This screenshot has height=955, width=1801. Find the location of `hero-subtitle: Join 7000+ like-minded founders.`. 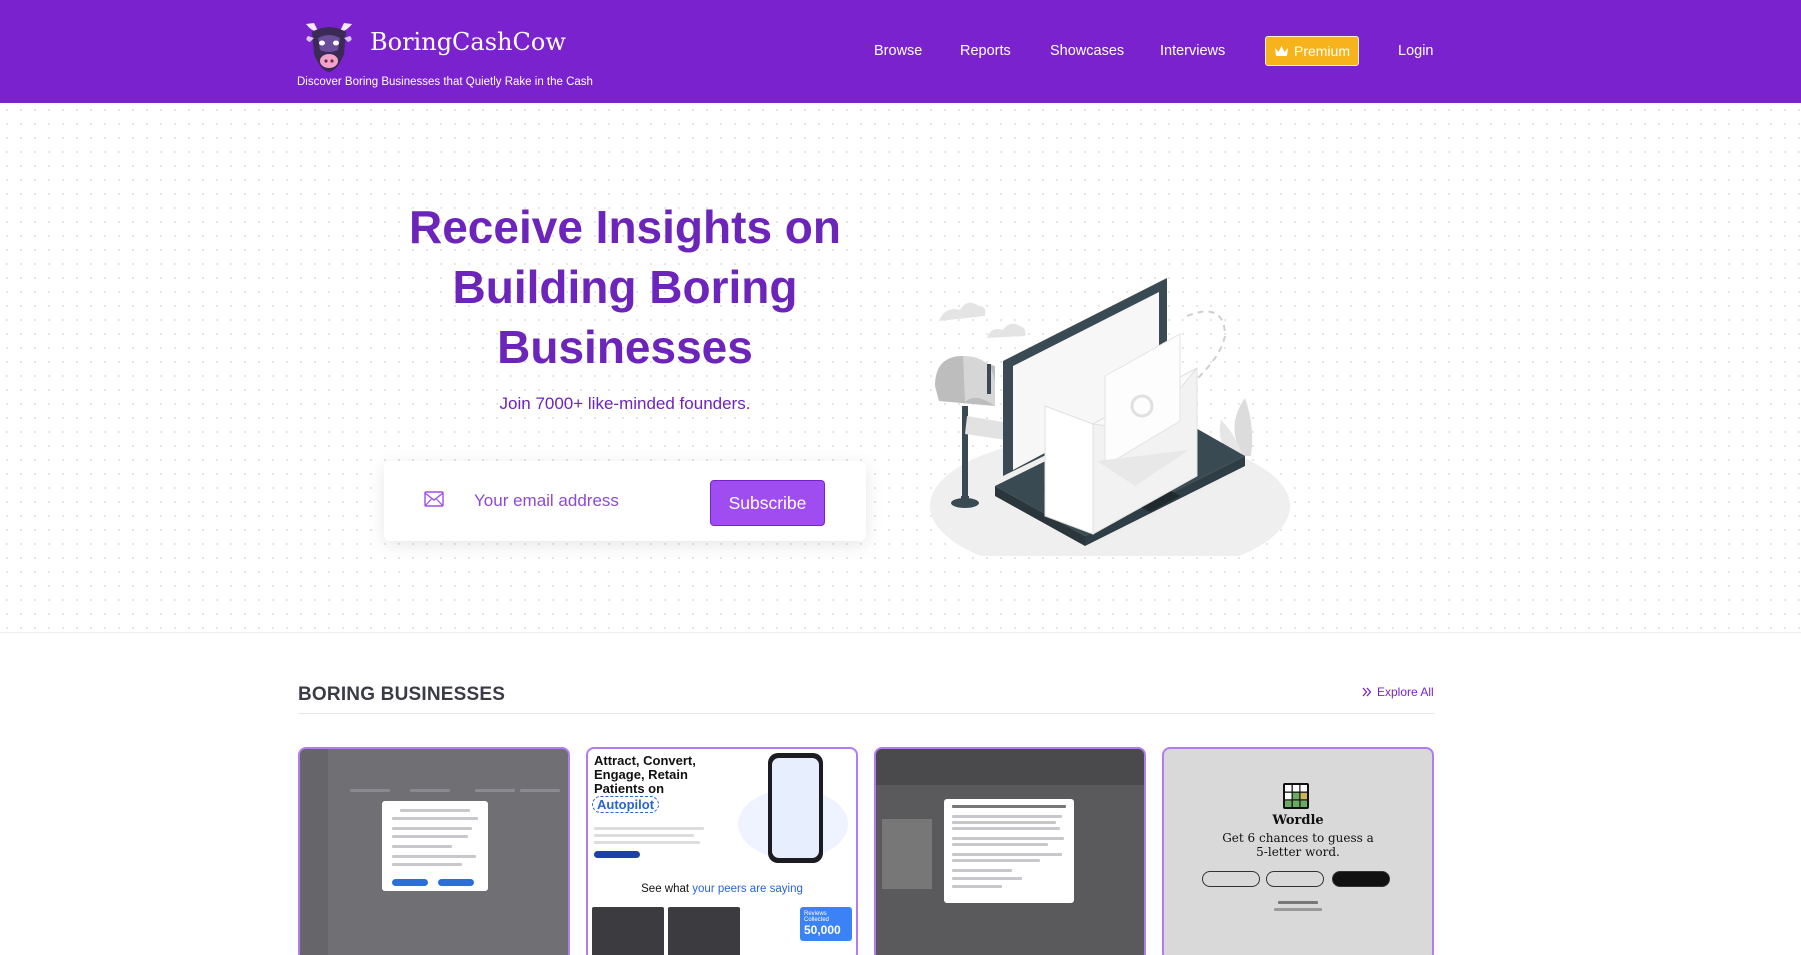

hero-subtitle: Join 7000+ like-minded founders. is located at coordinates (625, 403).